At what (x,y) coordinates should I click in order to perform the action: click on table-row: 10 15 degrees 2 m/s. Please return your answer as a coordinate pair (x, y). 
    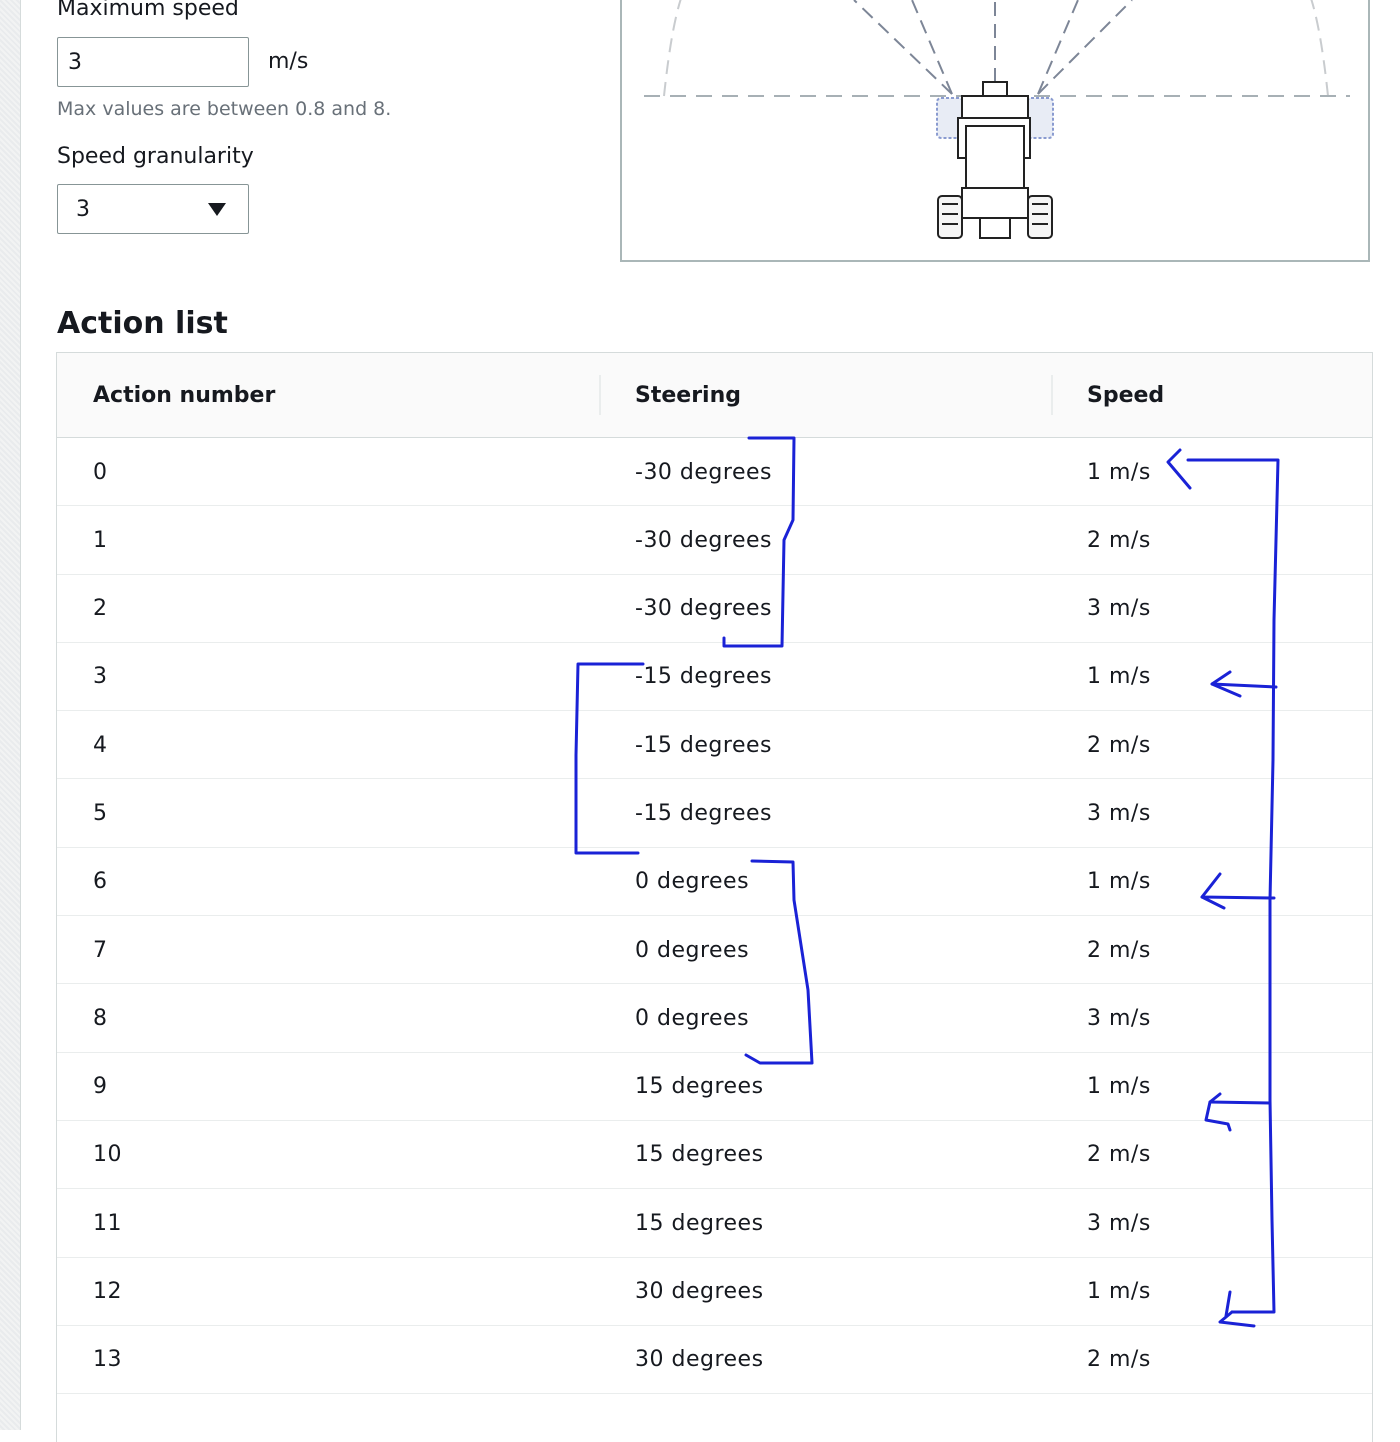
    Looking at the image, I should click on (714, 1155).